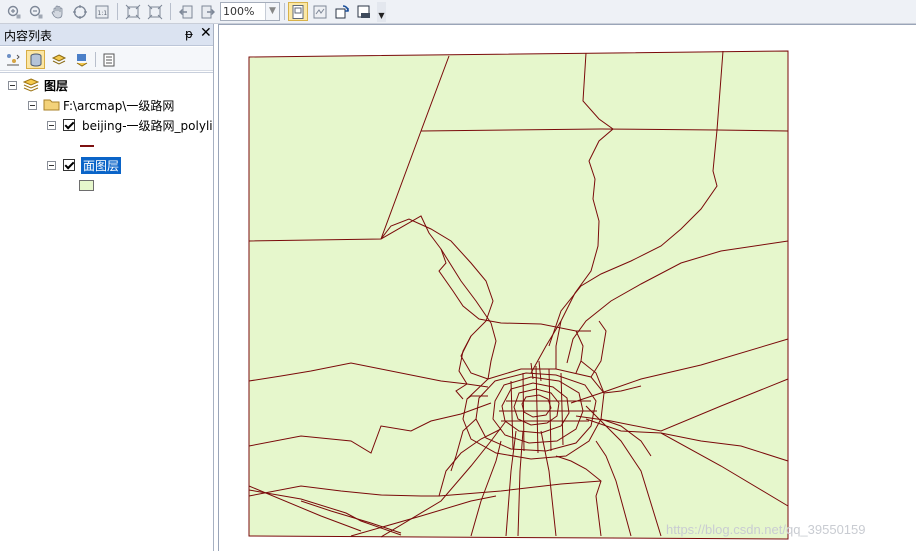  What do you see at coordinates (766, 529) in the screenshot?
I see `watermark-text: https://blog.csdn.net/qq_39550159` at bounding box center [766, 529].